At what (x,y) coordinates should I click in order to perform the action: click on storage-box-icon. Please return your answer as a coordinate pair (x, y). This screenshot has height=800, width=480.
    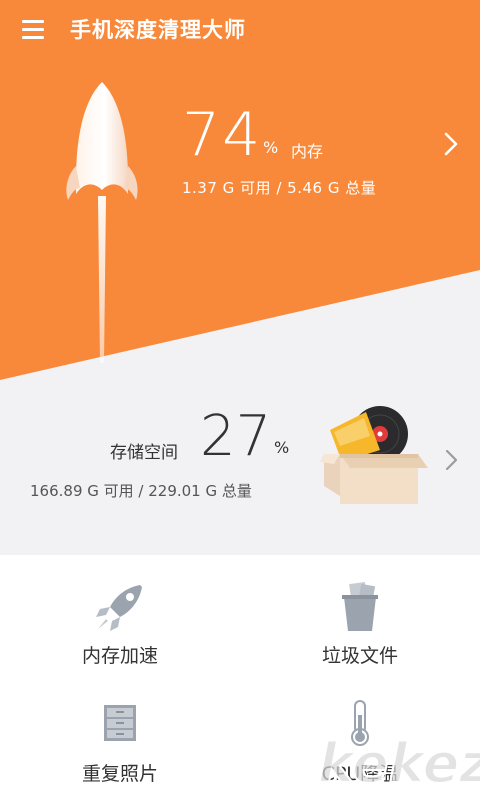
    Looking at the image, I should click on (374, 455).